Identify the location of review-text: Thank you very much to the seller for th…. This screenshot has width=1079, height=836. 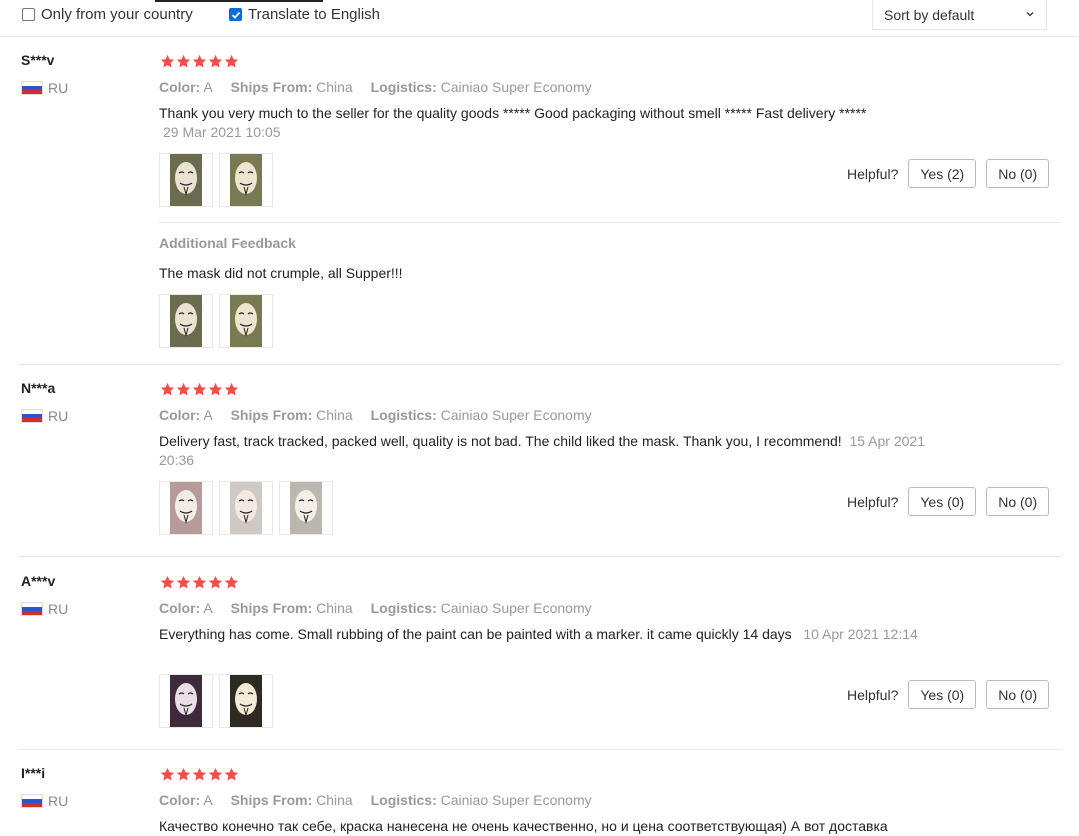
(554, 123).